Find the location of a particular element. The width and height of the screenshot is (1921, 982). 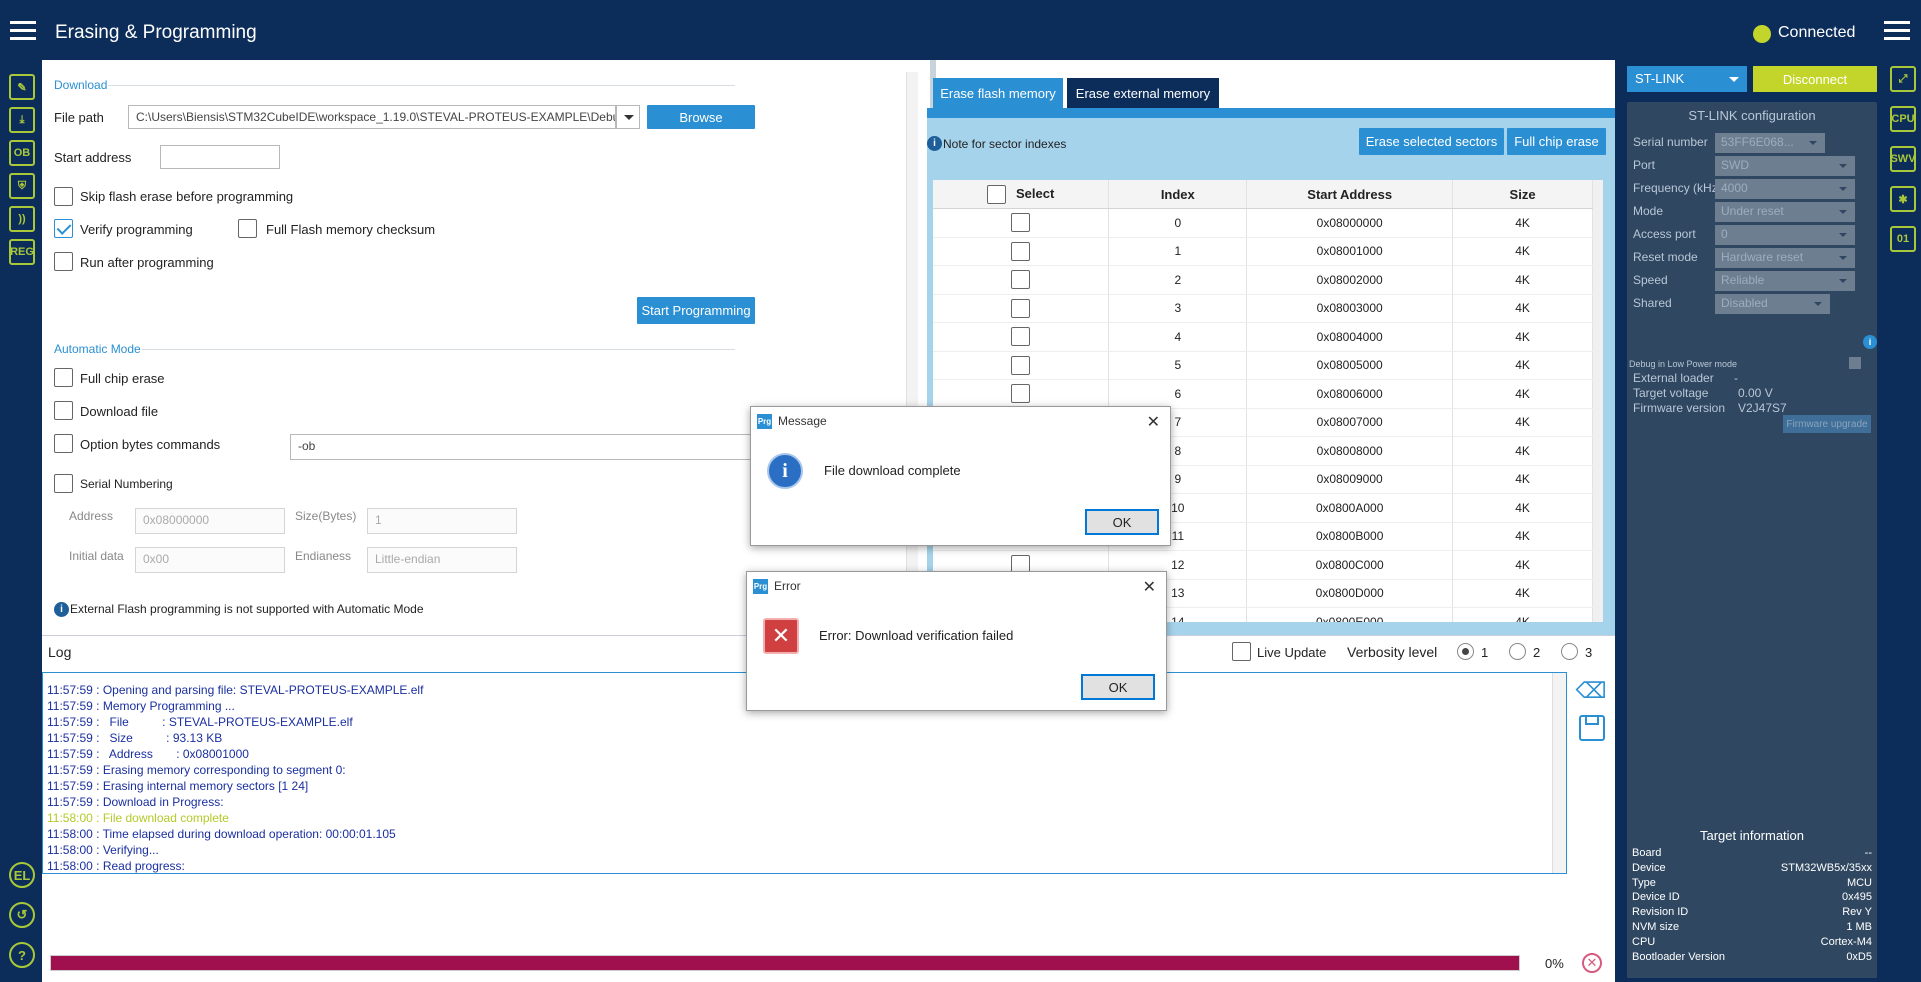

debug-low-power-checkbox is located at coordinates (1855, 363).